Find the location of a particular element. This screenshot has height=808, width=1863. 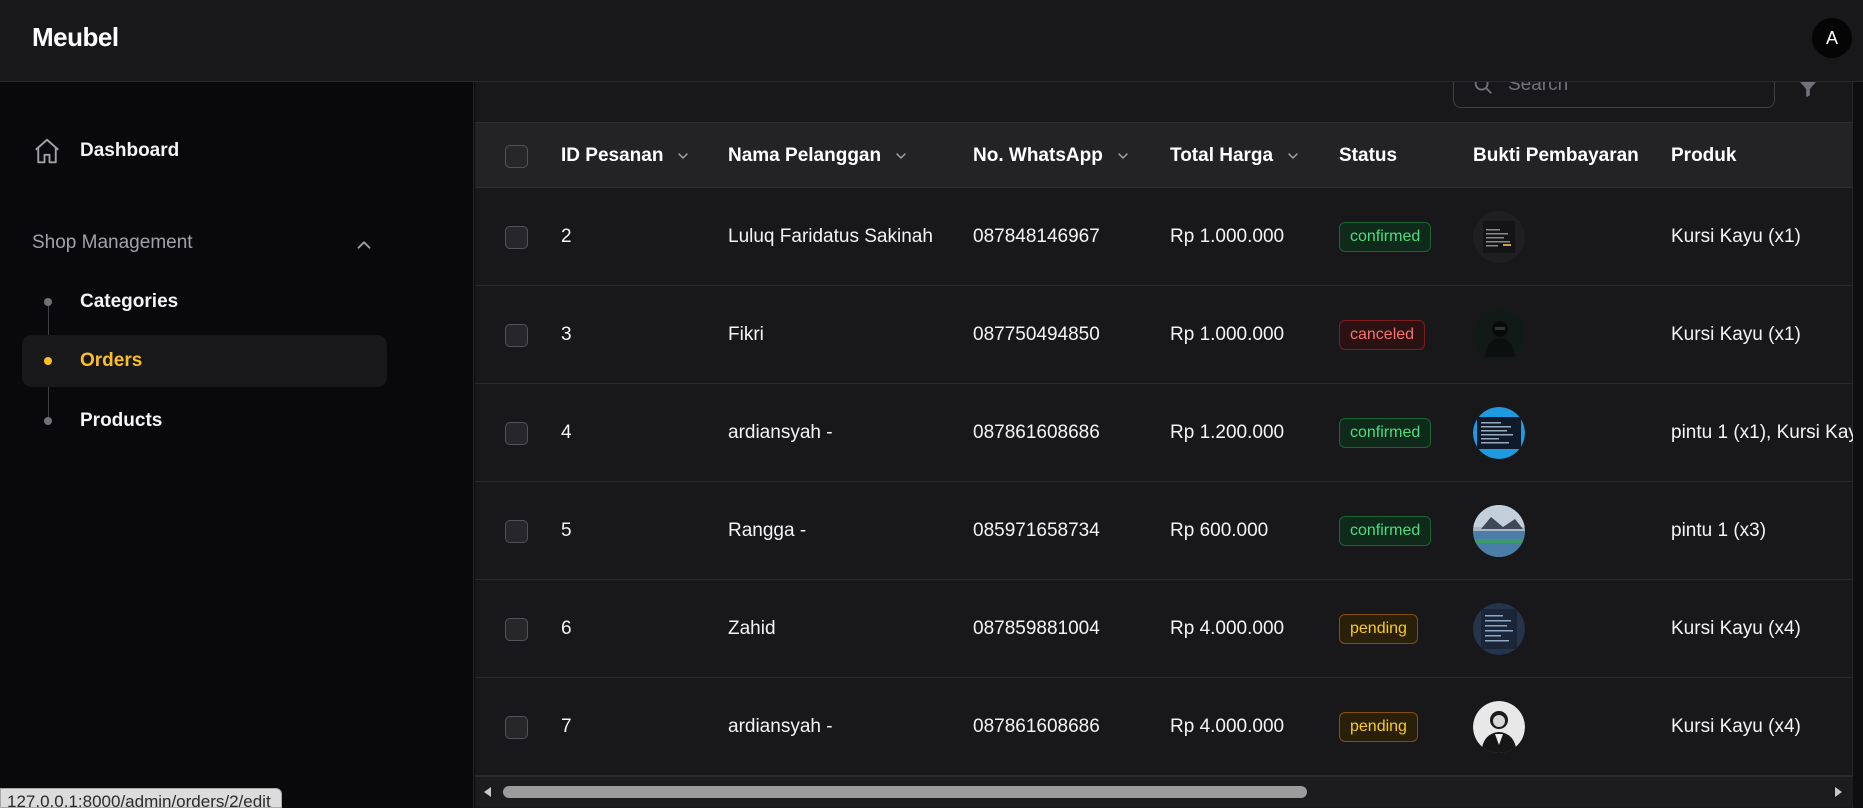

column-header-total: Total Harga is located at coordinates (1235, 156).